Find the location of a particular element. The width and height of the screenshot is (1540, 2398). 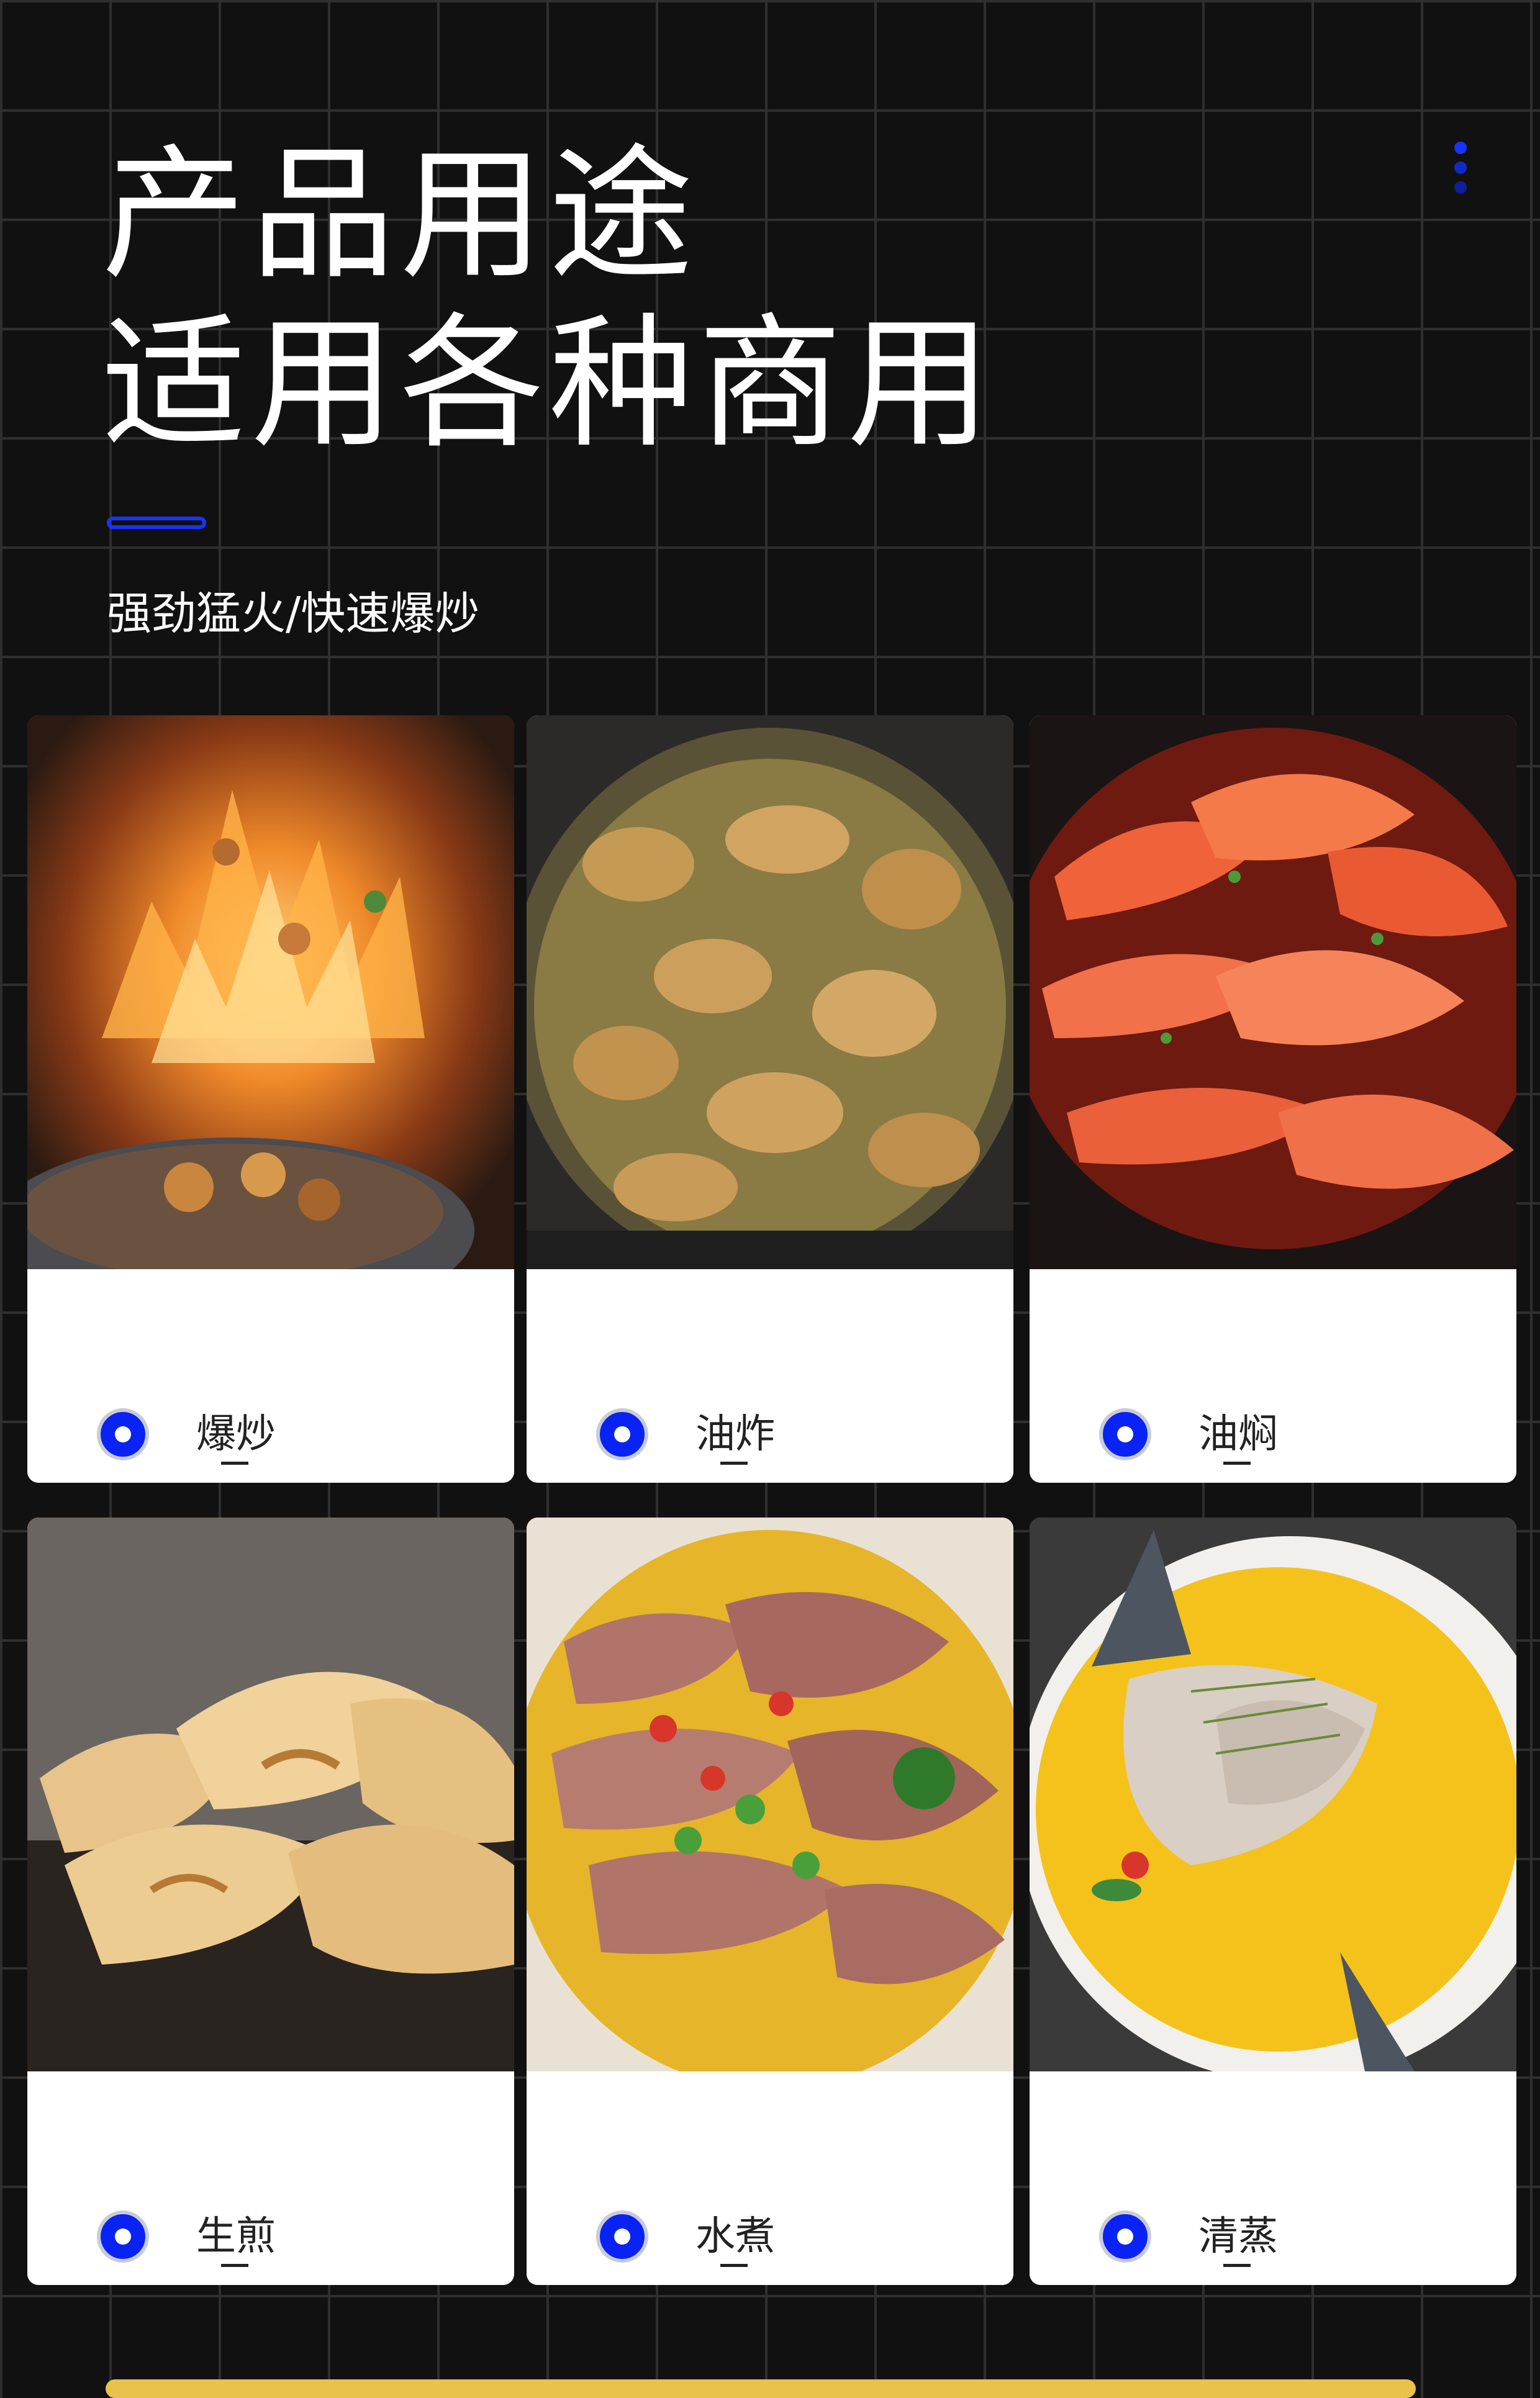

card-label-area: 水煮 is located at coordinates (770, 2178).